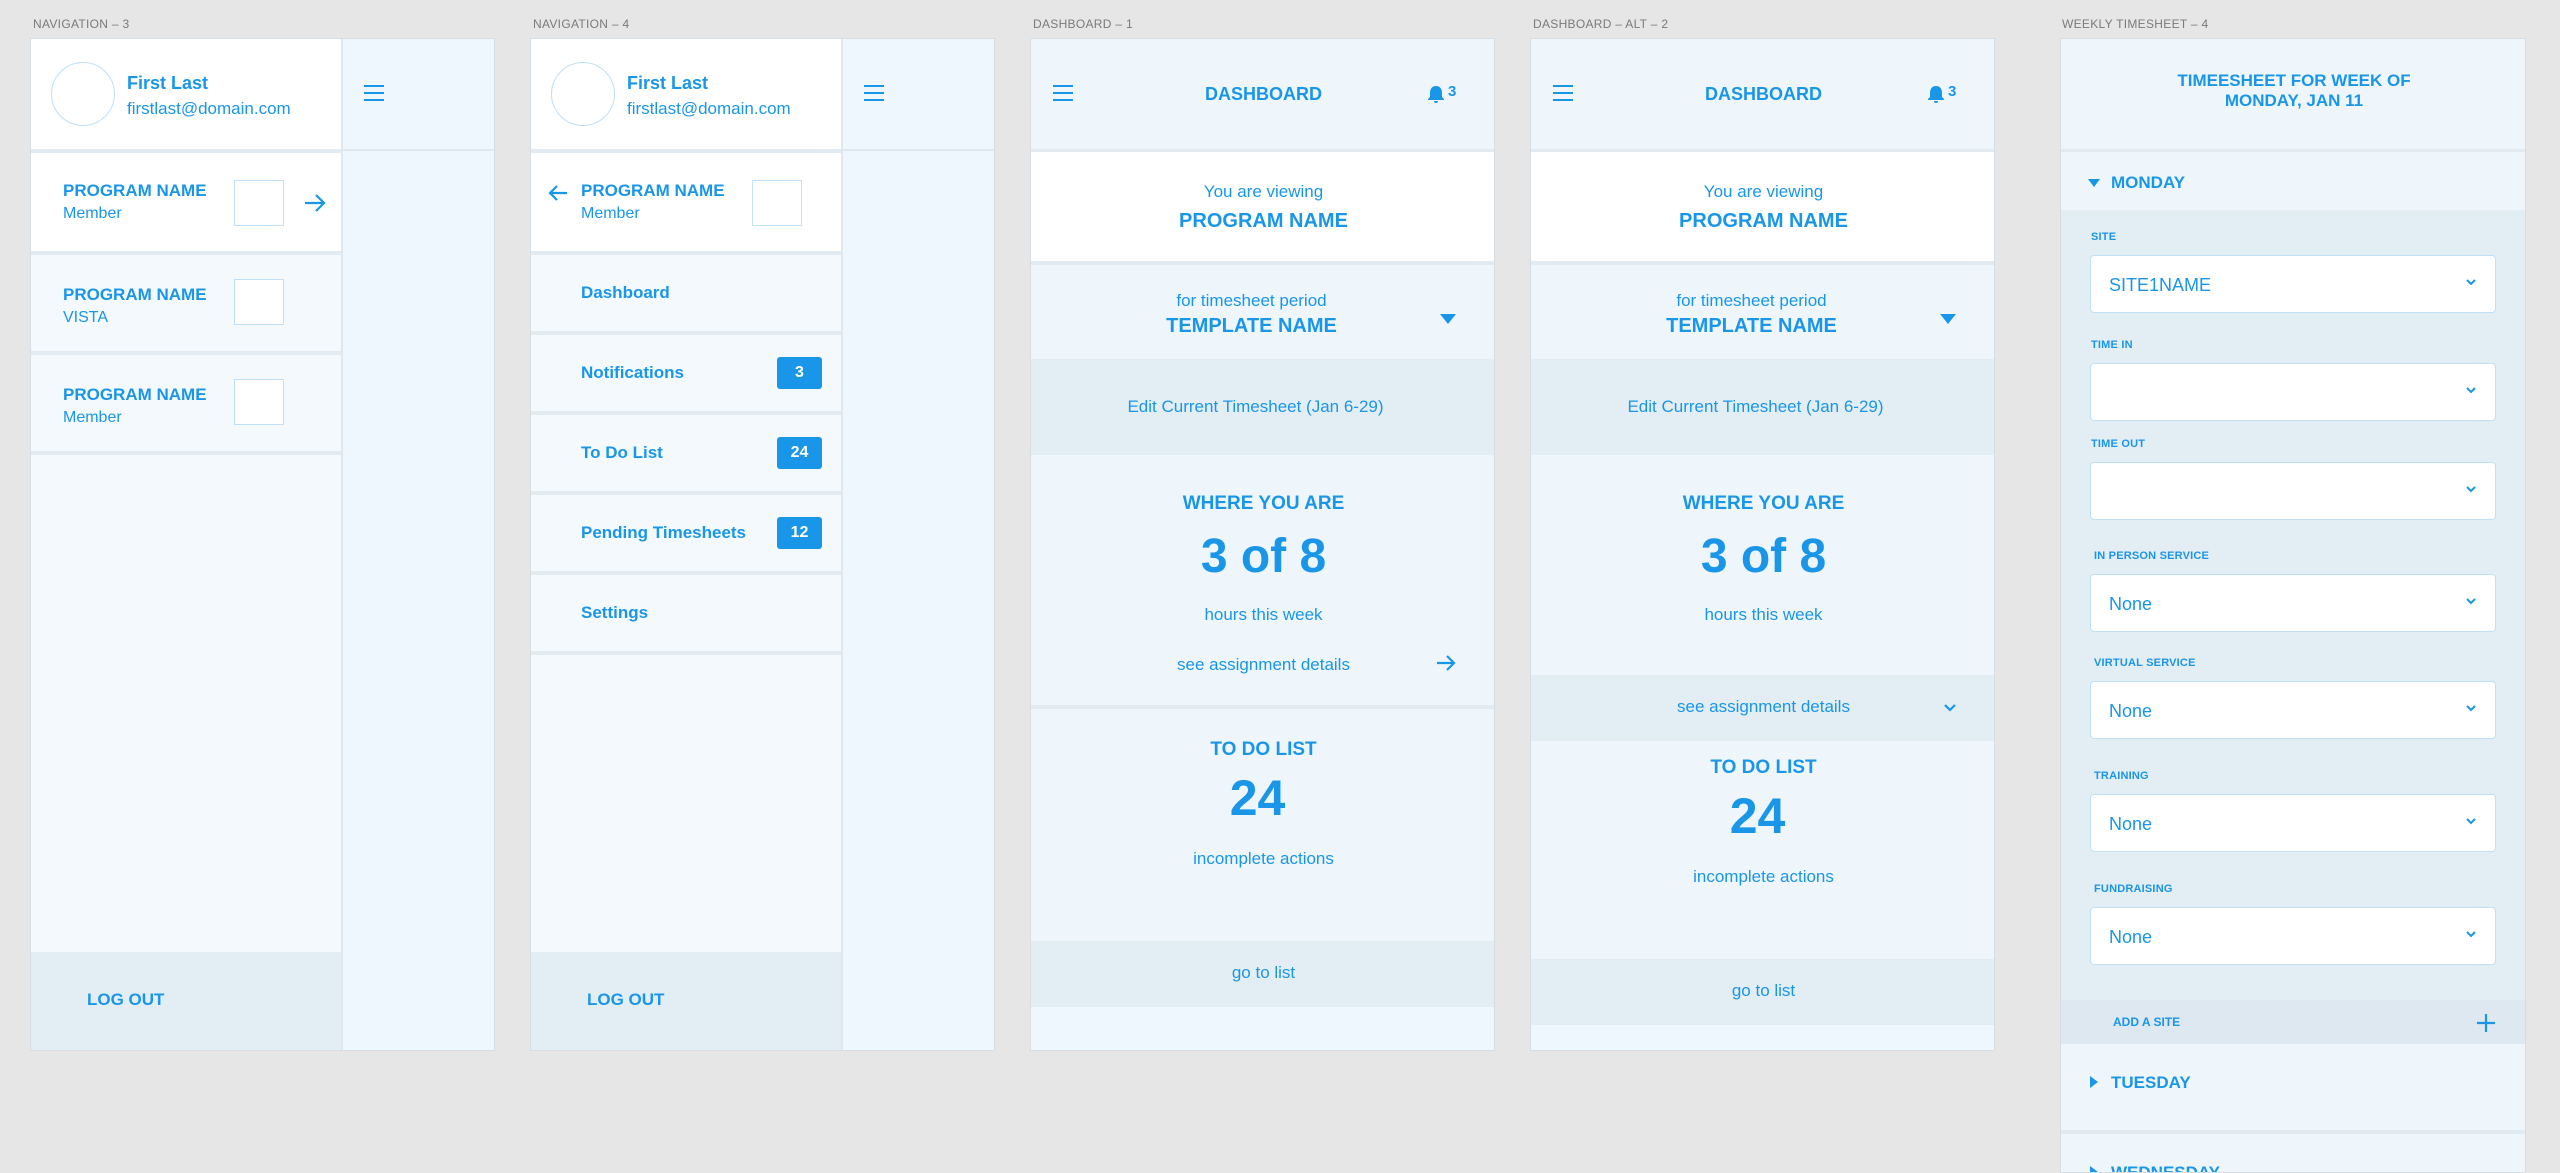 The height and width of the screenshot is (1173, 2560). Describe the element at coordinates (2148, 182) in the screenshot. I see `day-label: MONDAY` at that location.